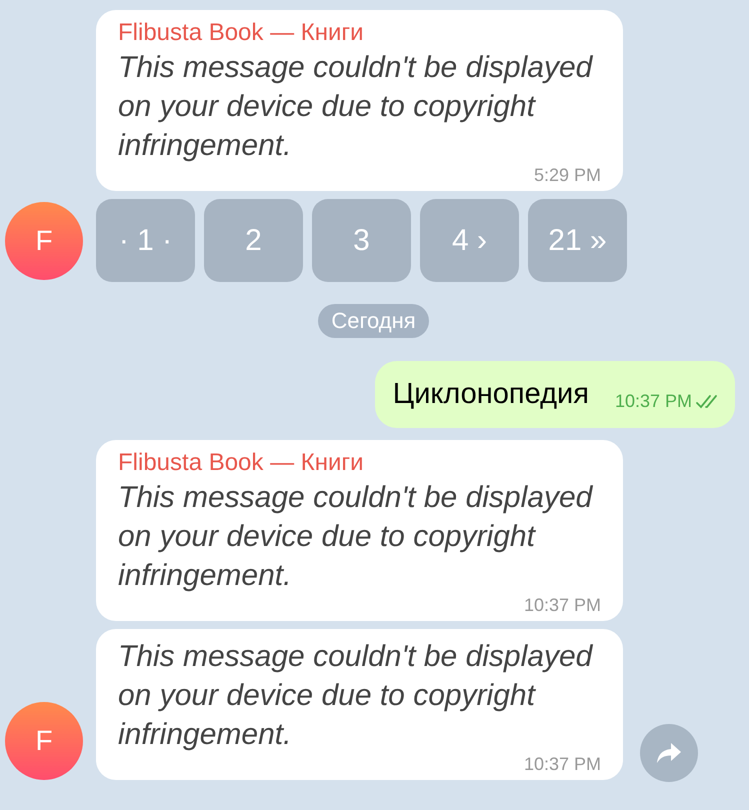 This screenshot has height=810, width=749. I want to click on share-arrow-icon, so click(669, 753).